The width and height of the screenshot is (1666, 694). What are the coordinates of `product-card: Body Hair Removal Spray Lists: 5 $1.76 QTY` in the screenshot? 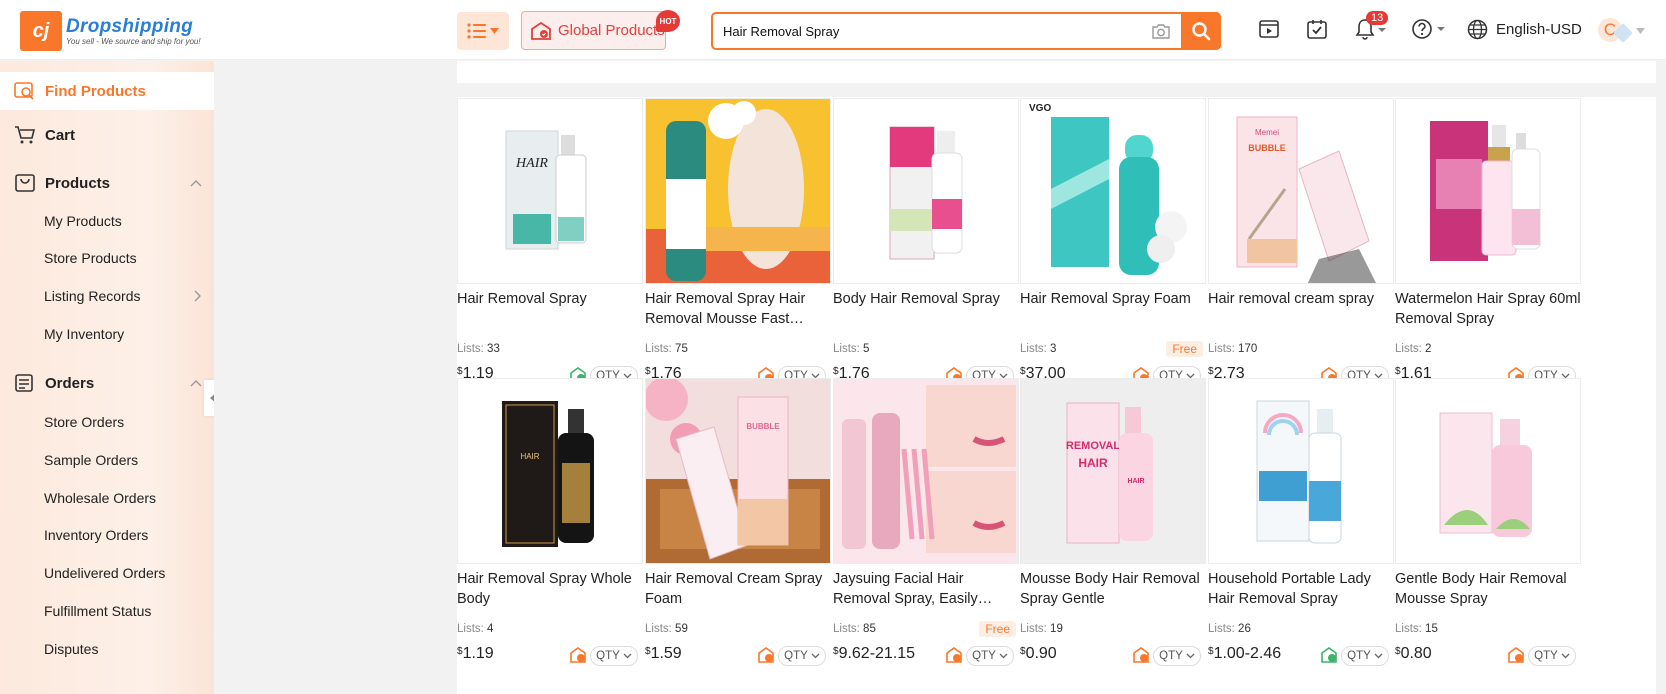 It's located at (922, 240).